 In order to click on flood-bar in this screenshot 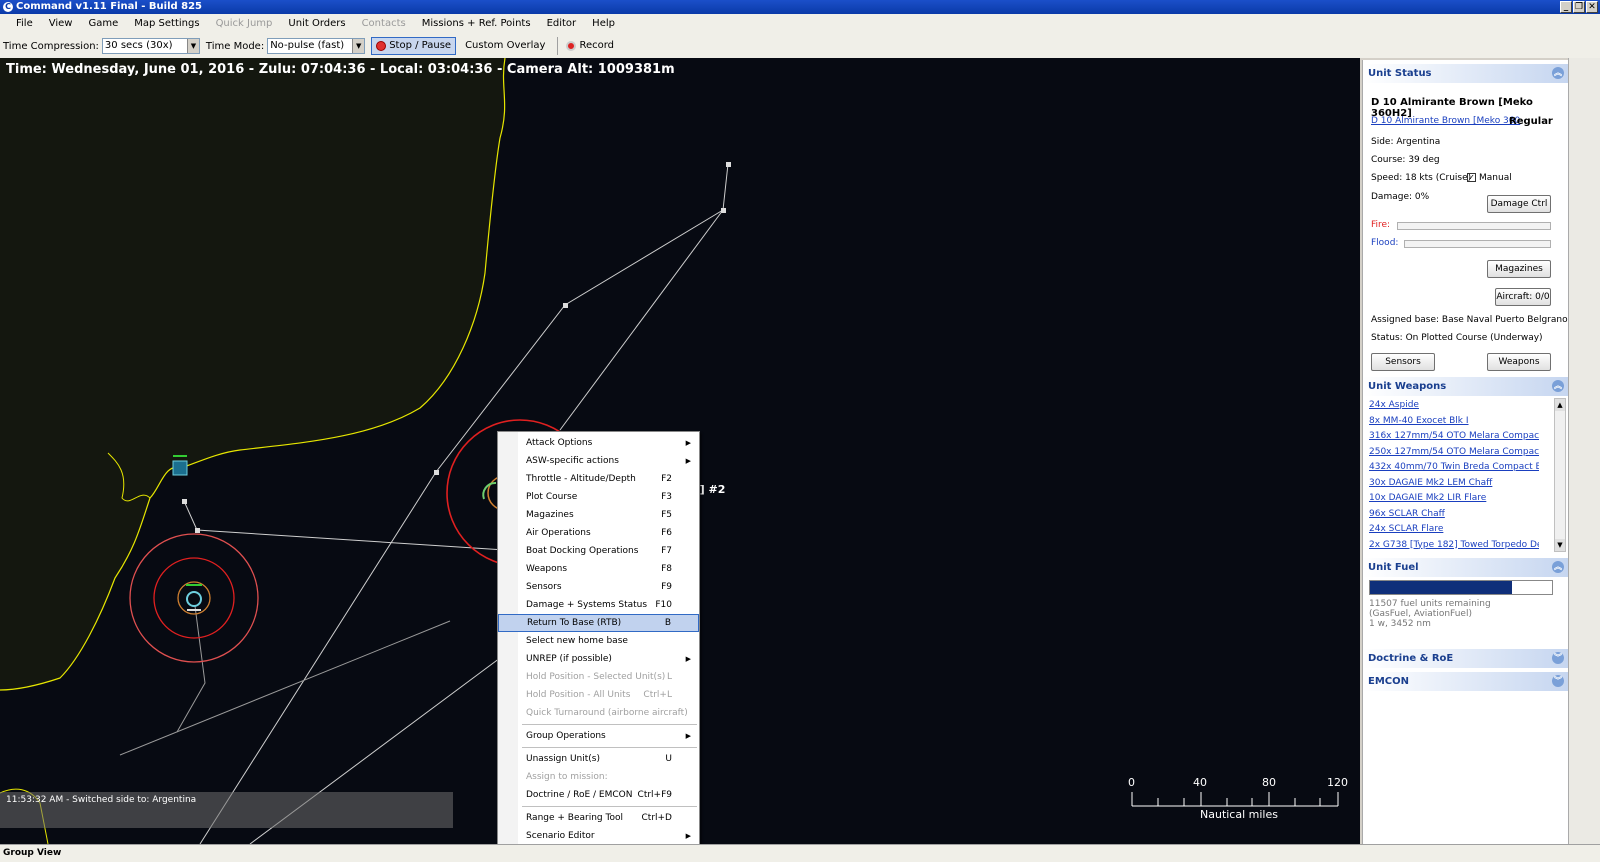, I will do `click(1477, 244)`.